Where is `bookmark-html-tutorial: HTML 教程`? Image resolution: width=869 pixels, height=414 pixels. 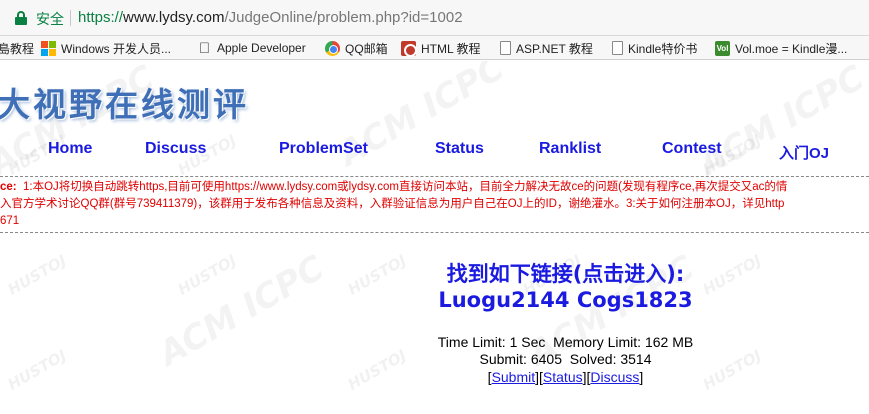
bookmark-html-tutorial: HTML 教程 is located at coordinates (441, 48).